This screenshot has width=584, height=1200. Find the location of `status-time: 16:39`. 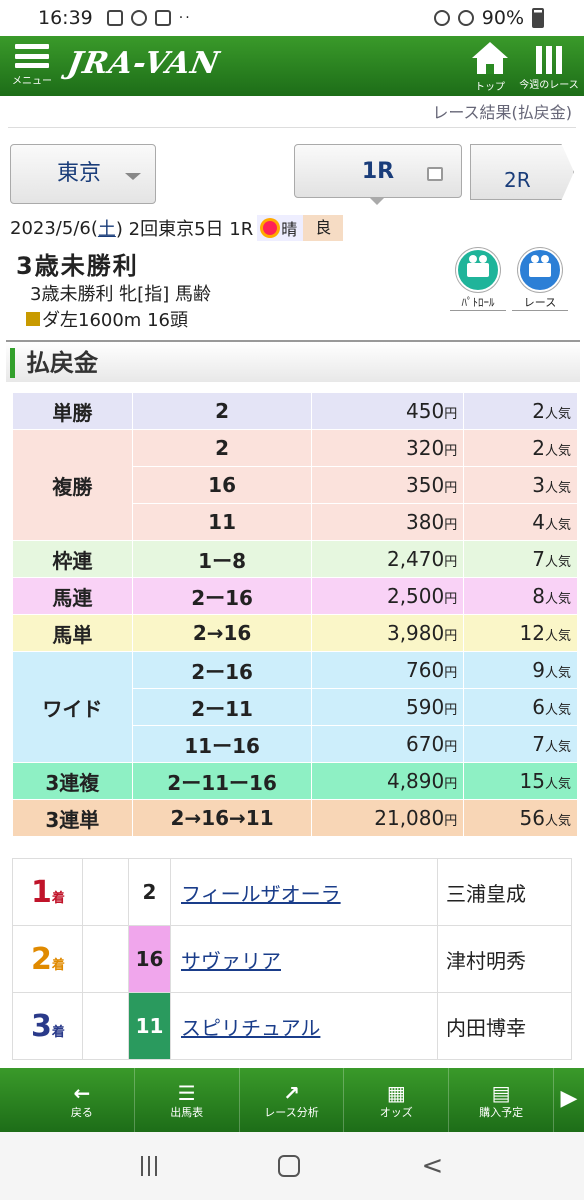

status-time: 16:39 is located at coordinates (65, 18).